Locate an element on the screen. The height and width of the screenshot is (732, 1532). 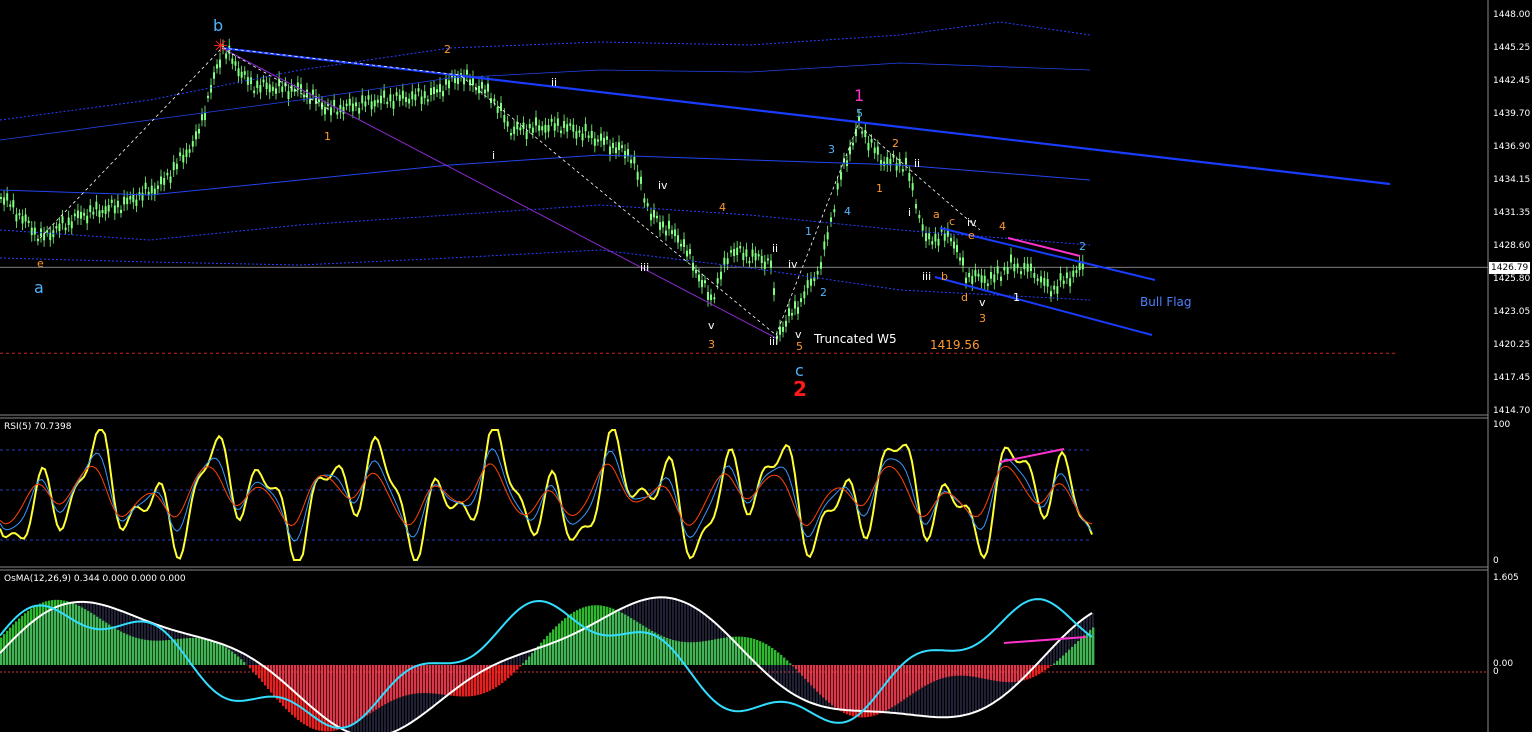
rsi-series-line is located at coordinates (546, 495).